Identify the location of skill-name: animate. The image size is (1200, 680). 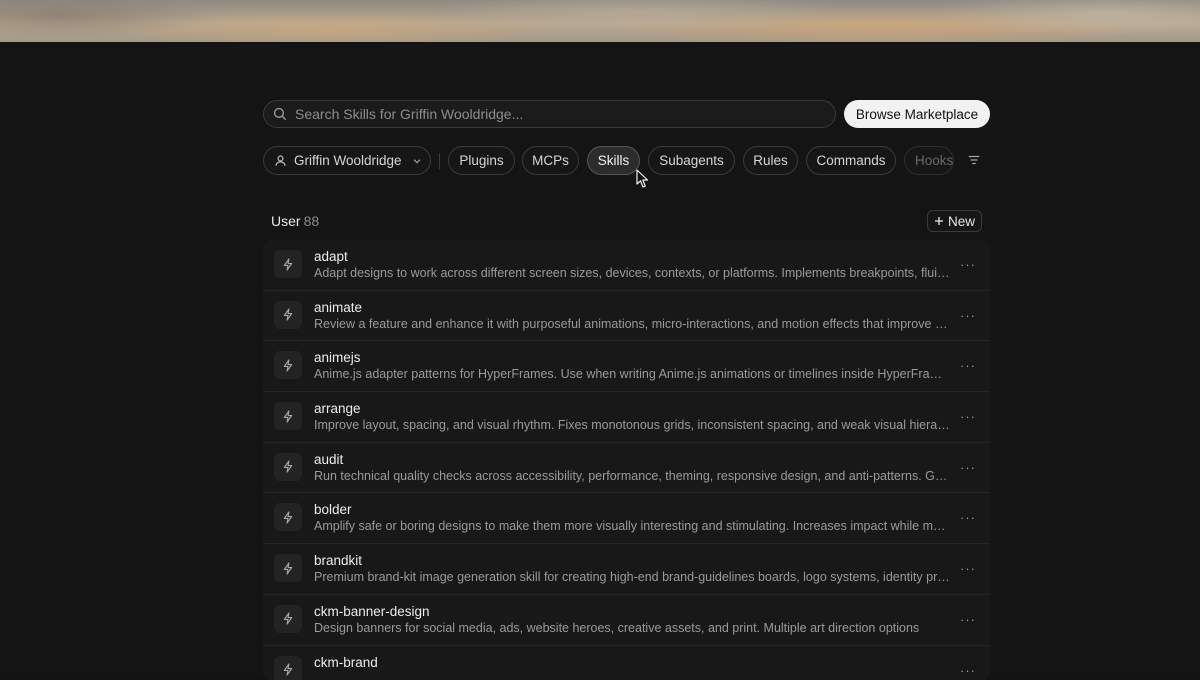
(338, 307).